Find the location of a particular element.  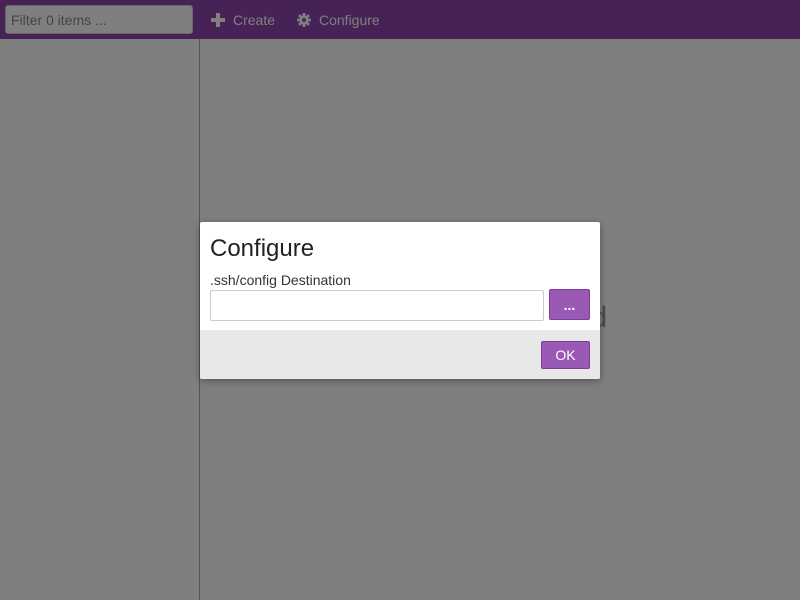

dialog-footer: OK is located at coordinates (400, 354).